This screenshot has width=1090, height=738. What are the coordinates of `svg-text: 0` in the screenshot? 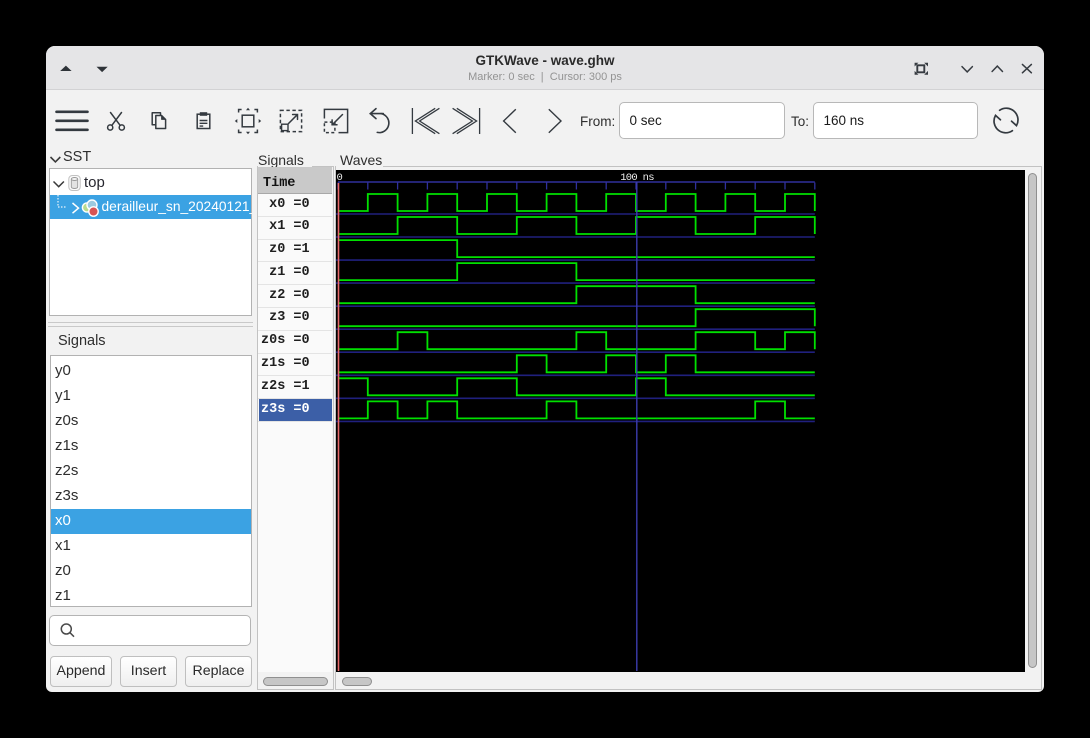 It's located at (340, 178).